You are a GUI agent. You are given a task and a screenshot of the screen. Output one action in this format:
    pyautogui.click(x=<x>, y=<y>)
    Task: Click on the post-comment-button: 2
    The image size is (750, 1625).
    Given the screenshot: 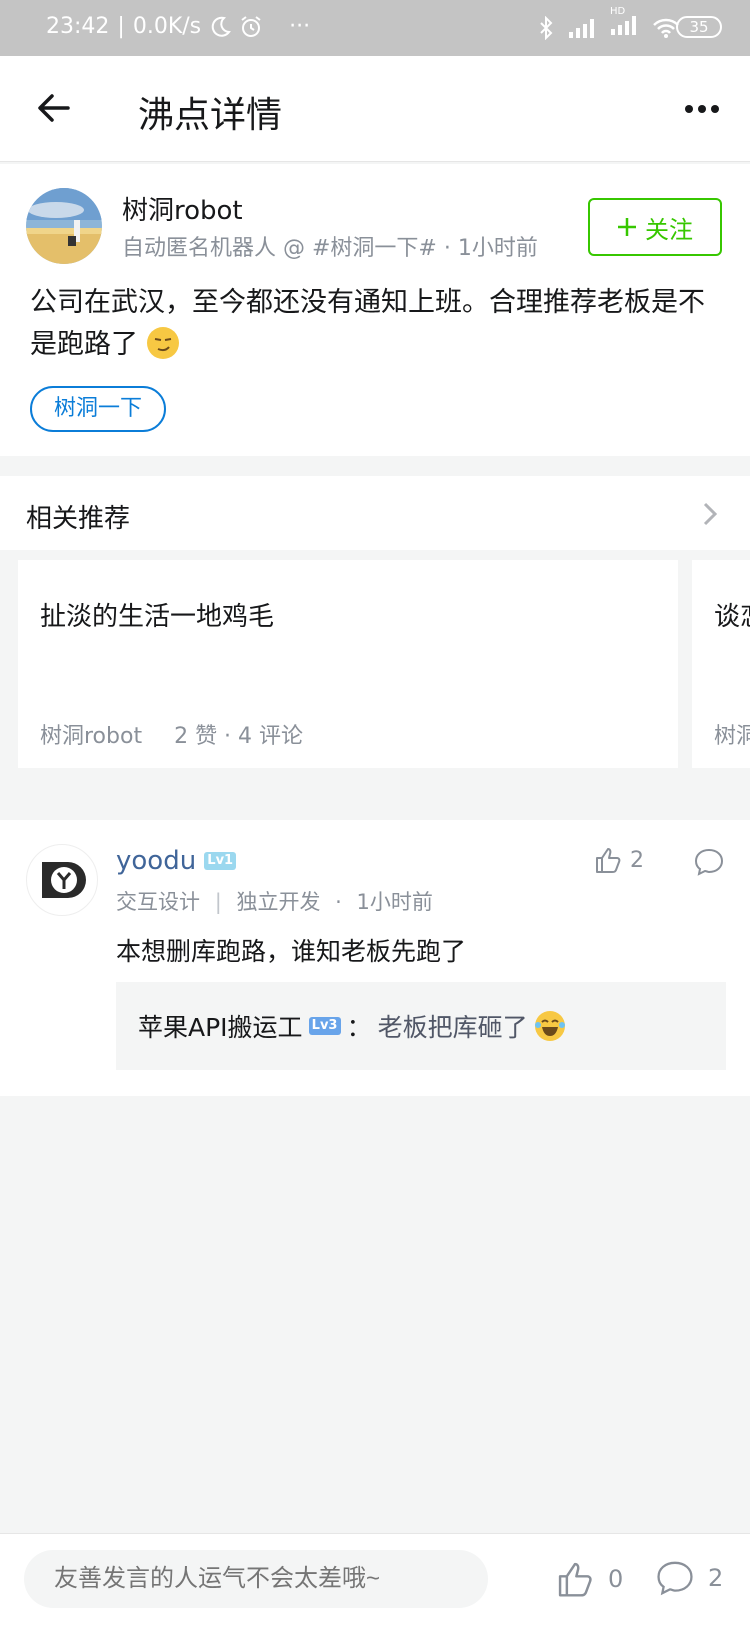 What is the action you would take?
    pyautogui.click(x=689, y=1578)
    